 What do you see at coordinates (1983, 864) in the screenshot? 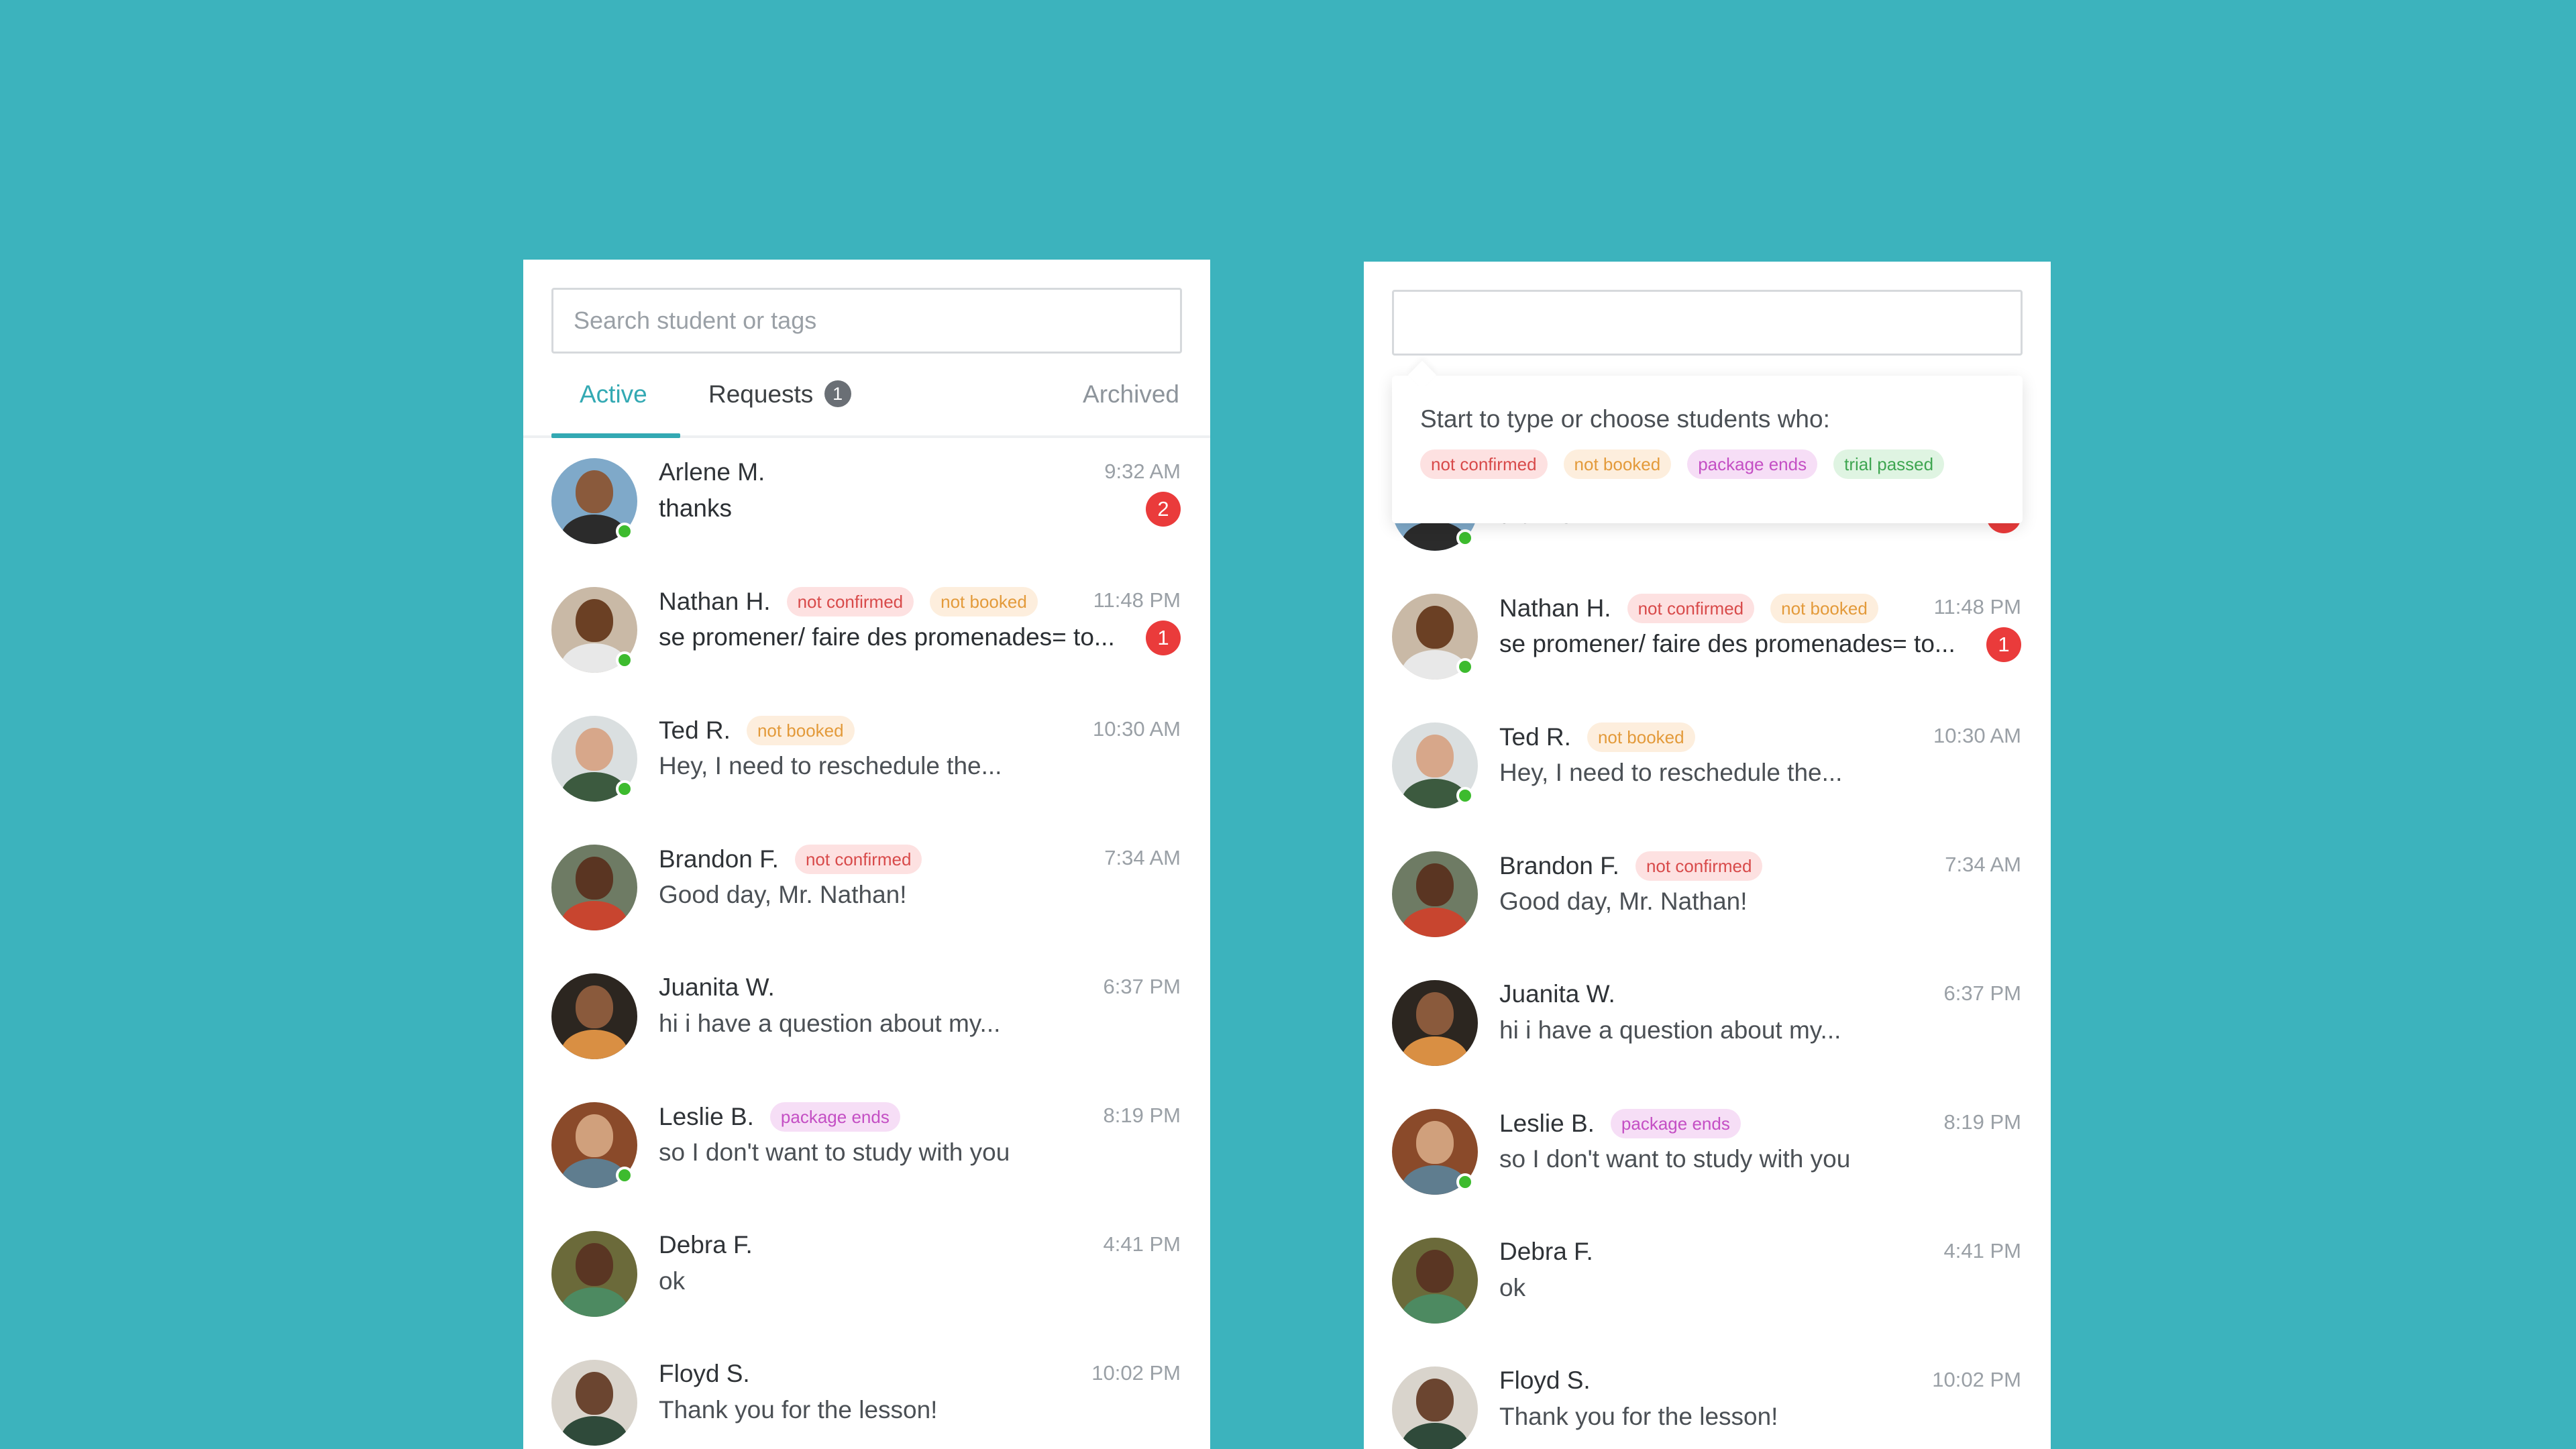
I see `message-timestamp: 7:34 AM` at bounding box center [1983, 864].